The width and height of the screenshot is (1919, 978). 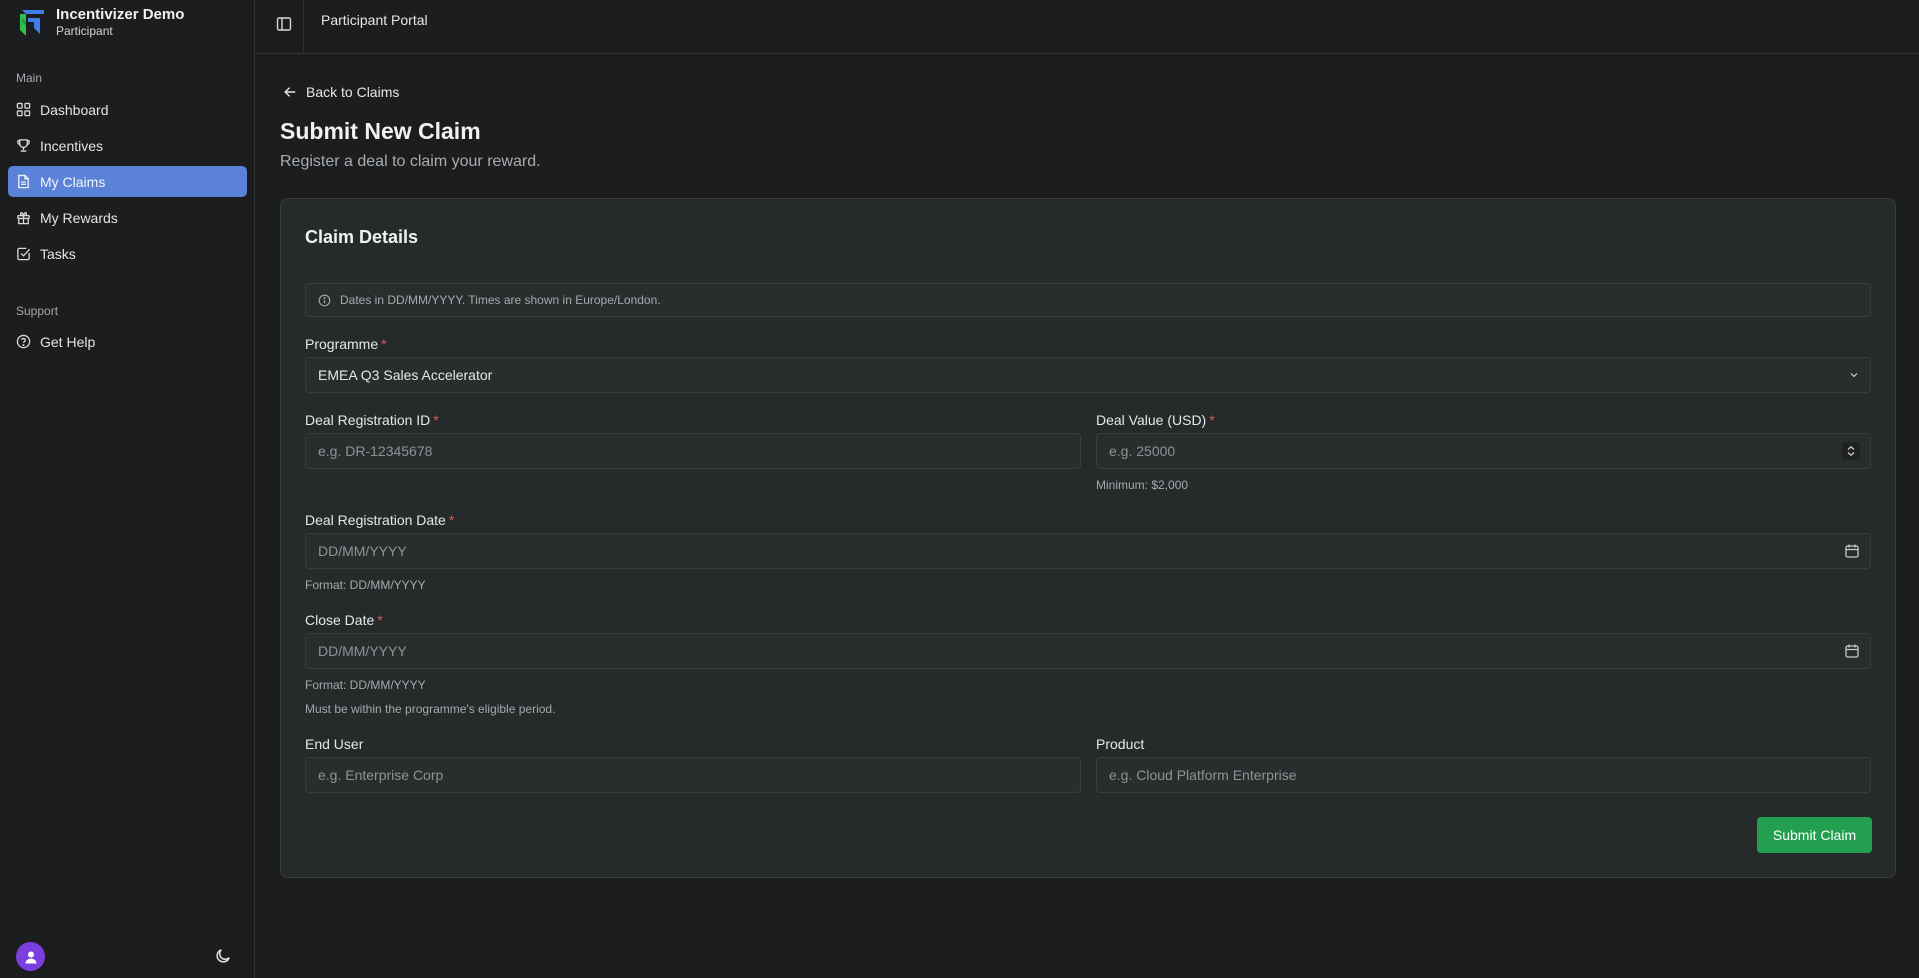 I want to click on sidebar-item-label: Dashboard, so click(x=74, y=109).